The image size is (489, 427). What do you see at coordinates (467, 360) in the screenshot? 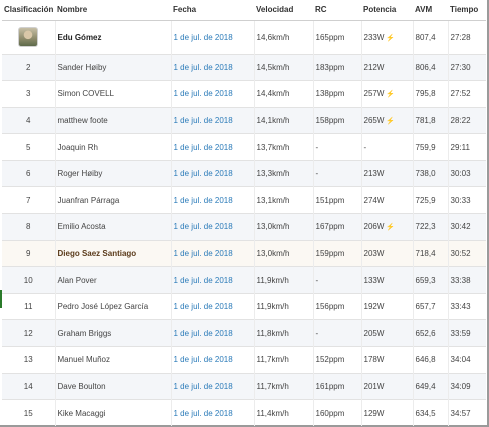
I see `time-value: 34:04` at bounding box center [467, 360].